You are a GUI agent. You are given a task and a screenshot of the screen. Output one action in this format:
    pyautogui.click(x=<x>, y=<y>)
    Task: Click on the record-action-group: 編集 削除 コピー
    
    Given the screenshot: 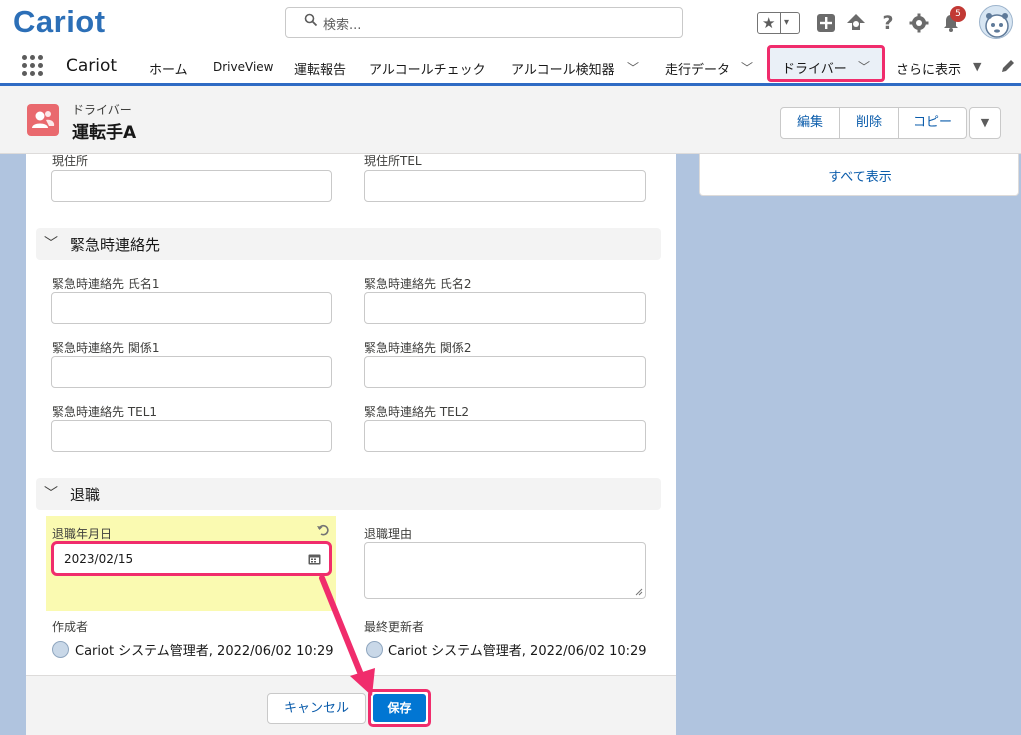 What is the action you would take?
    pyautogui.click(x=873, y=123)
    